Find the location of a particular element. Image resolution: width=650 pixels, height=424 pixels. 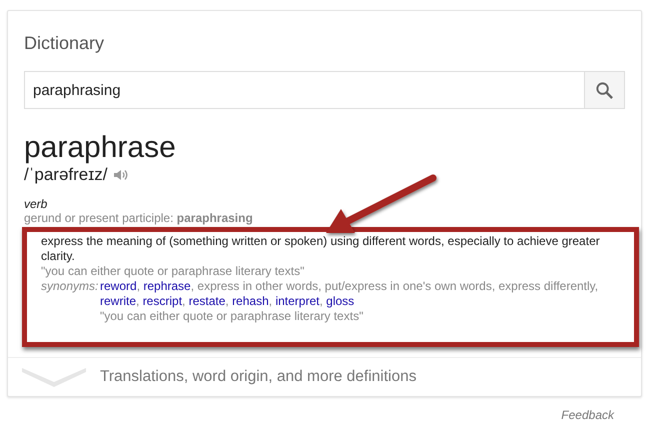

synonym-link: interpret is located at coordinates (297, 301).